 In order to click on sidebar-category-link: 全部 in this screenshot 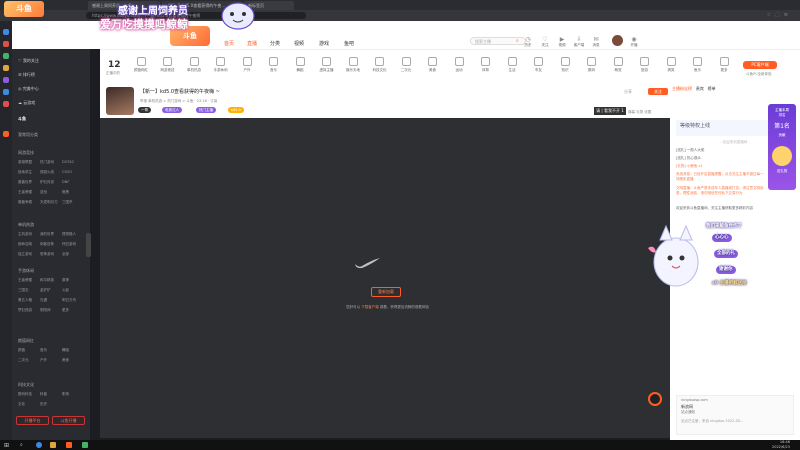, I will do `click(73, 254)`.